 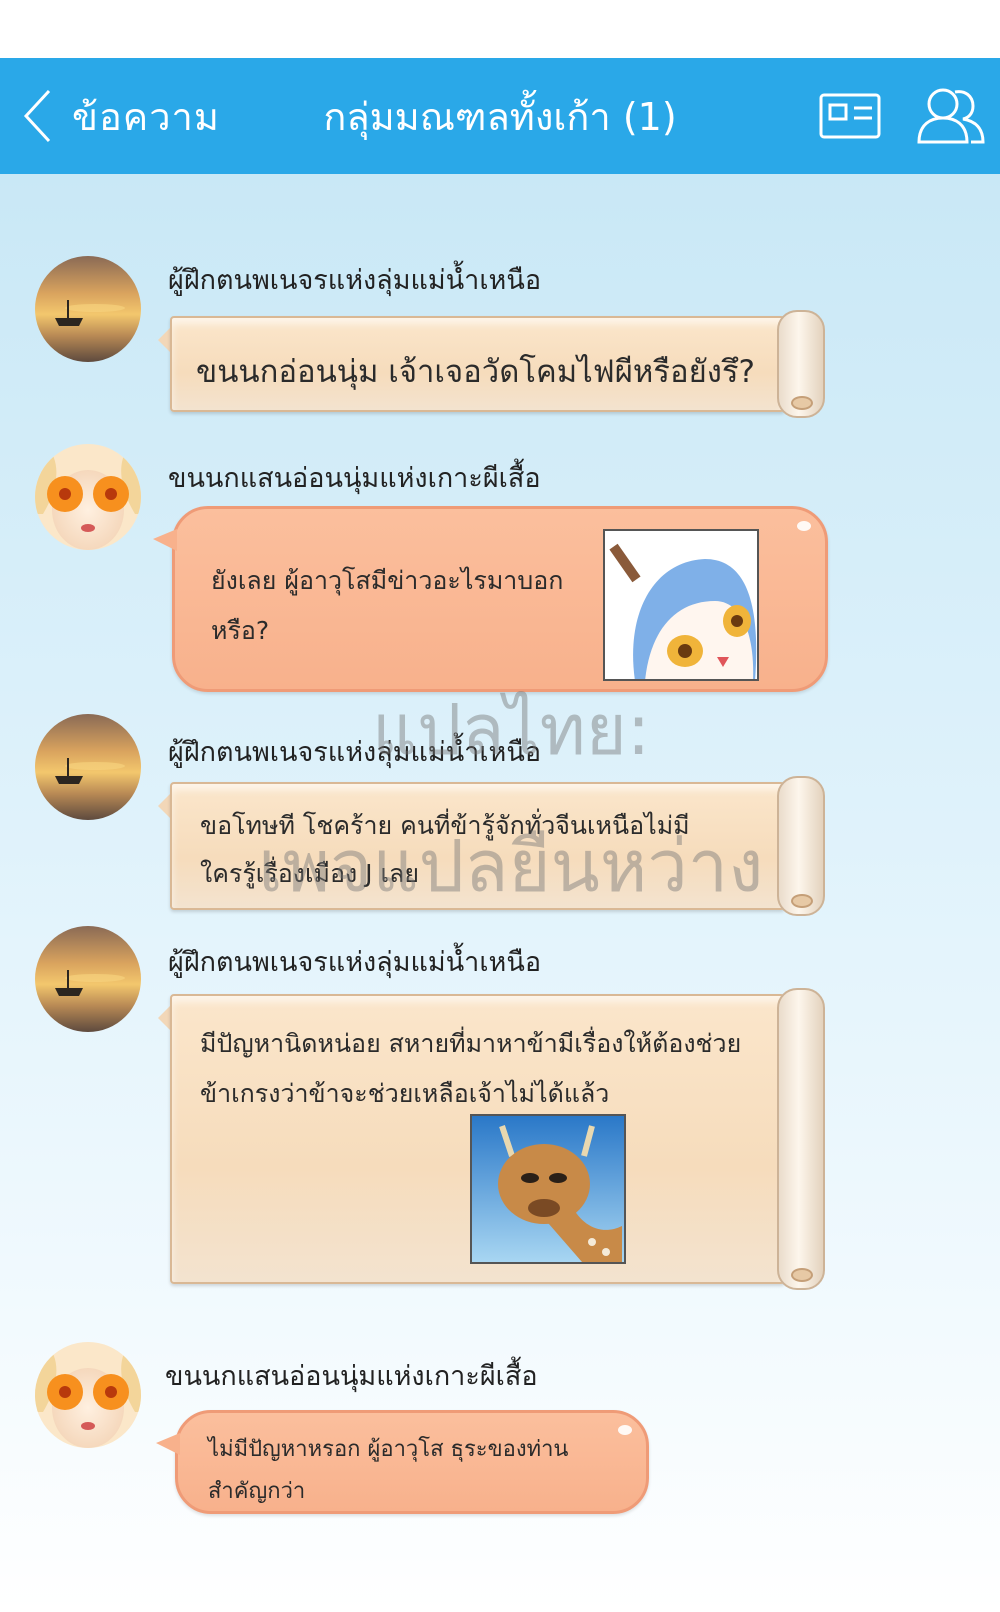 I want to click on message-text: ไม่มีปัญหาหรอก ผู้อาวุโส ธุระของท่าน, so click(x=388, y=1449).